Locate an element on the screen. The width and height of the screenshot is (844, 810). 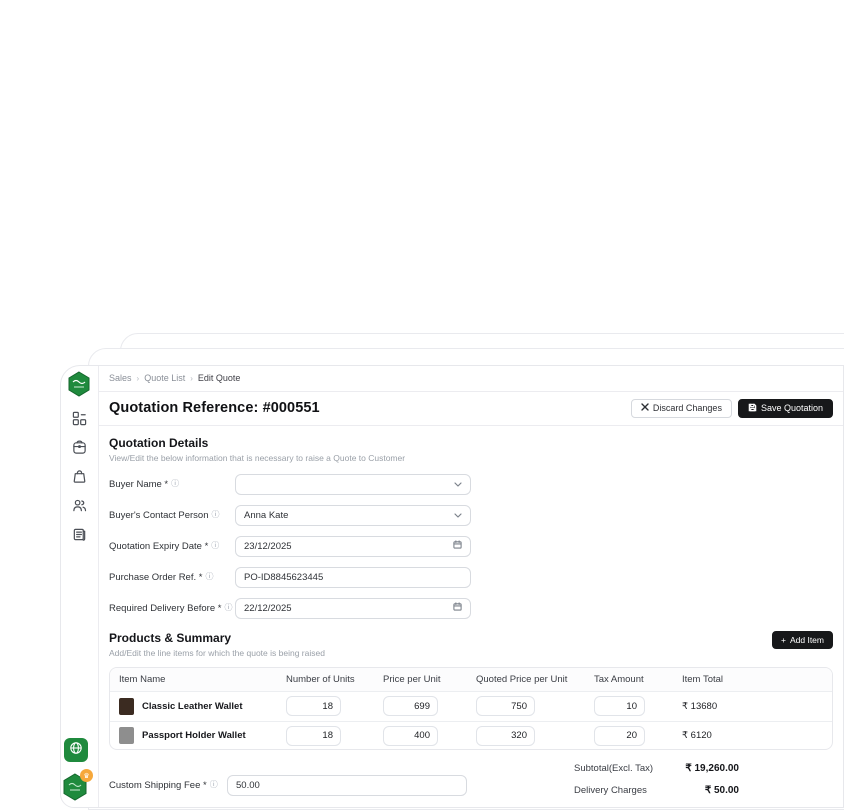
col-header-item-name: Item Name is located at coordinates (198, 679).